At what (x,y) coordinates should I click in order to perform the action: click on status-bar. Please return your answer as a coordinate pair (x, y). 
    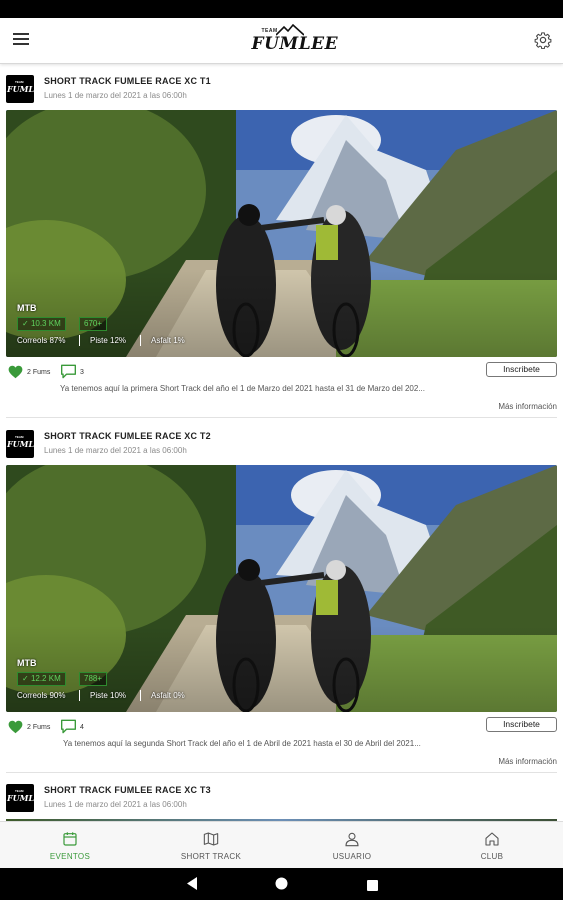
    Looking at the image, I should click on (281, 9).